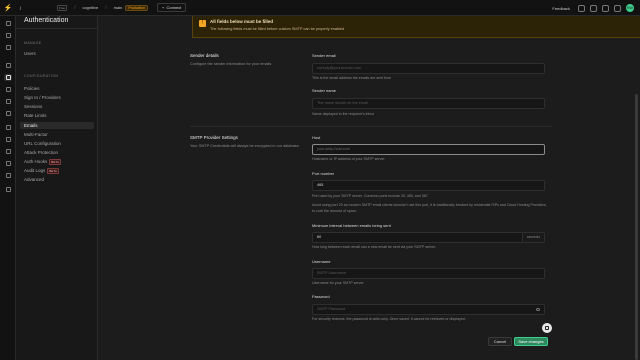  Describe the element at coordinates (59, 88) in the screenshot. I see `sidebar-item-policies: Policies` at that location.